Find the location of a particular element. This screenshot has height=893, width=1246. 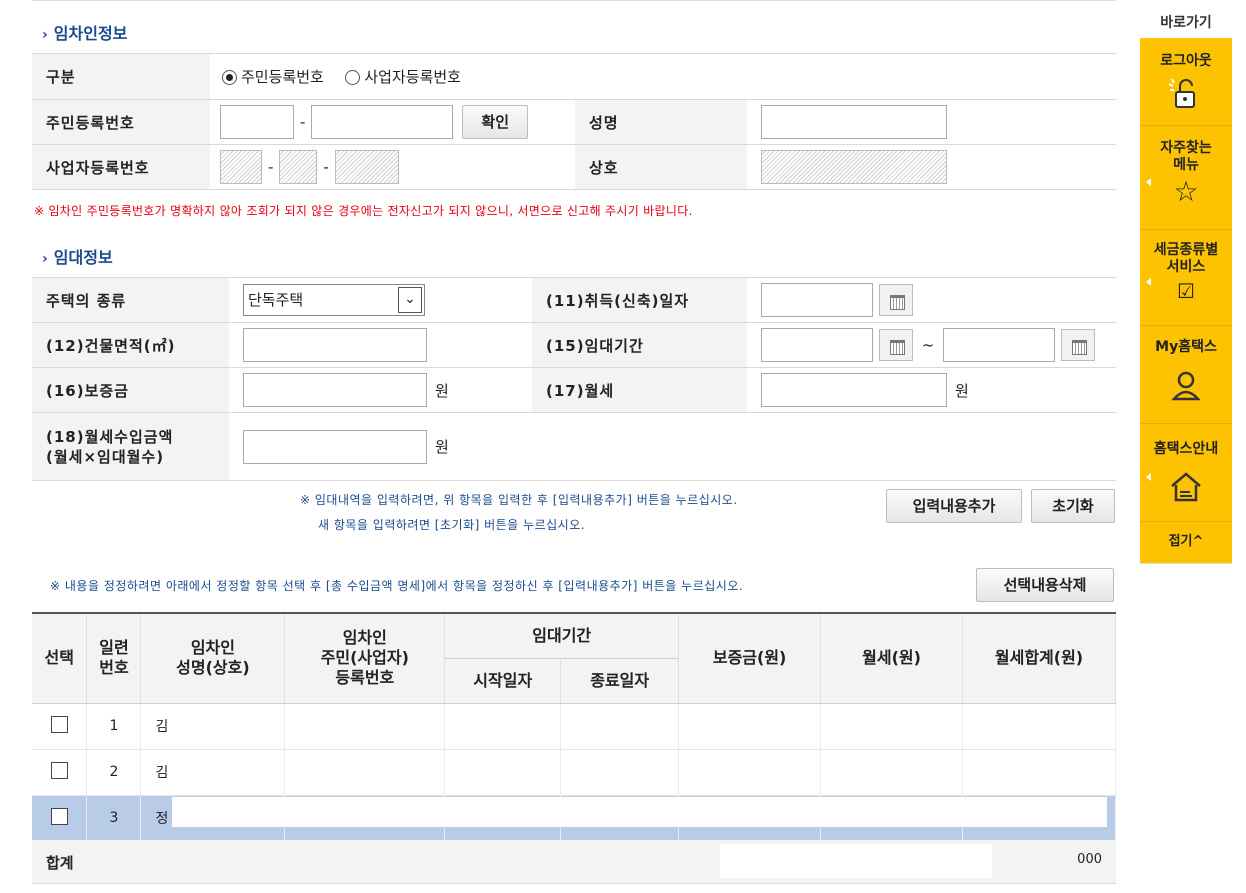

income-label: (18)월세수입금액 (월세×임대월수) is located at coordinates (130, 446).